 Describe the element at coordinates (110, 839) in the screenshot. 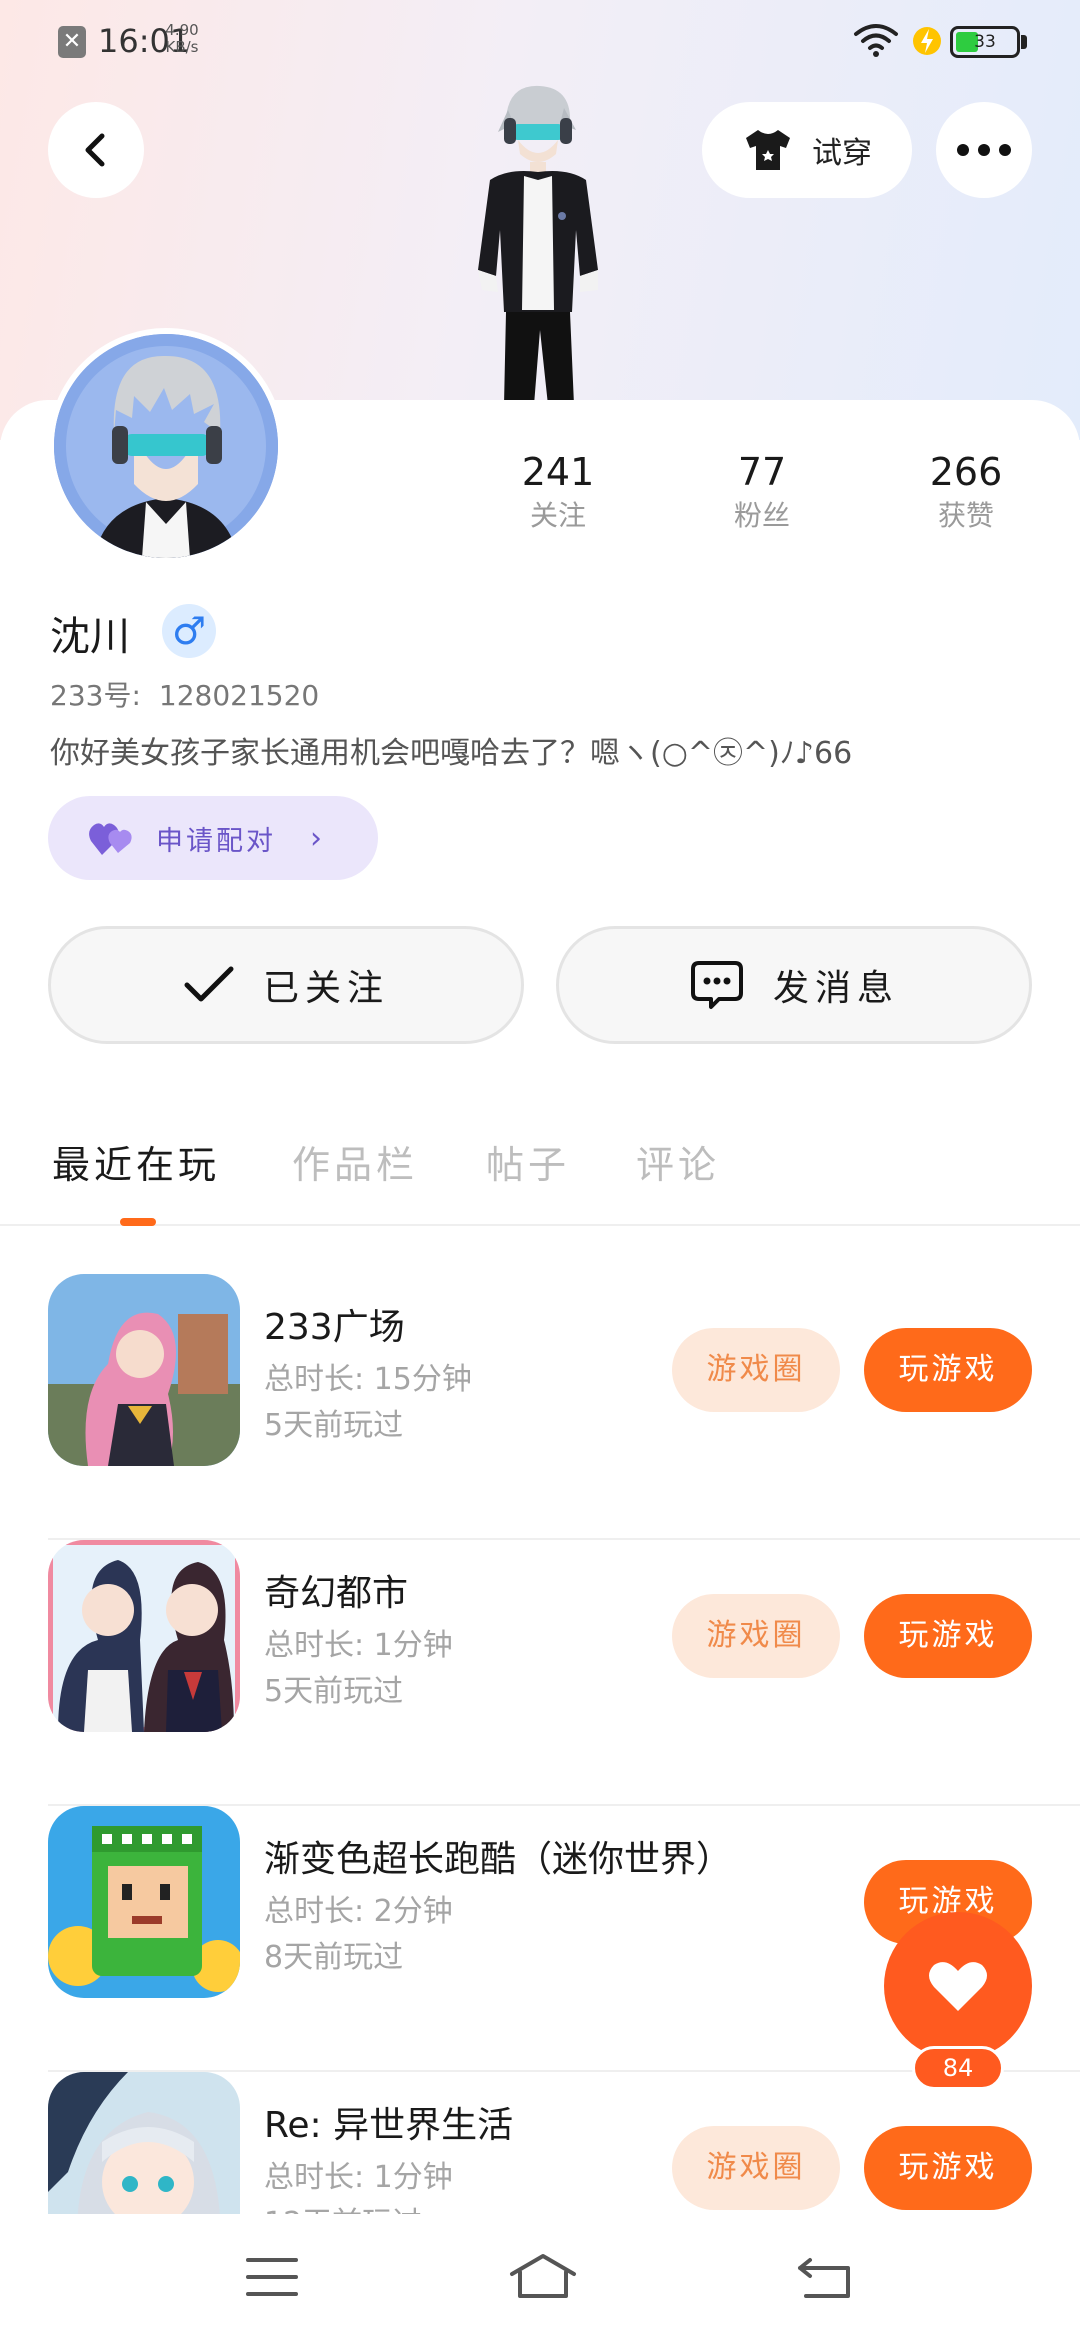

I see `double-heart-icon` at that location.